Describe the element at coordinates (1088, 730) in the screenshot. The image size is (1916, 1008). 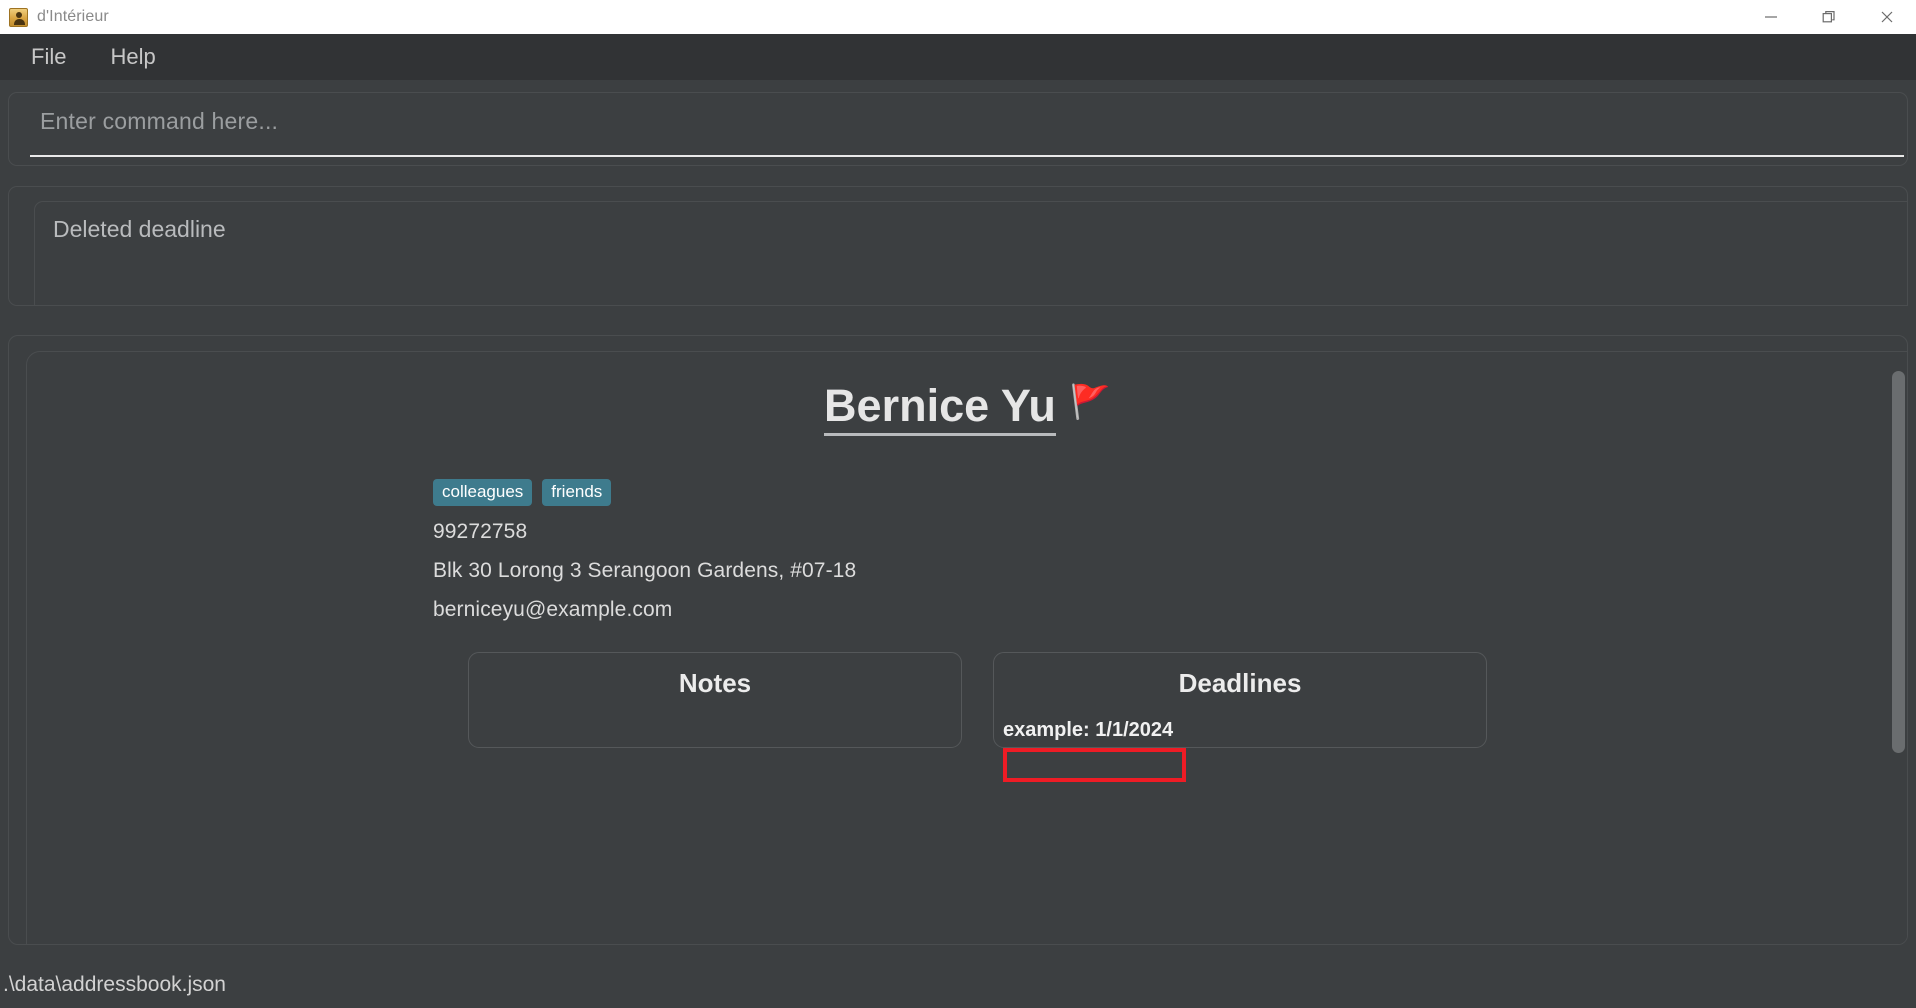
I see `deadline-example-label: example: 1/1/2024` at that location.